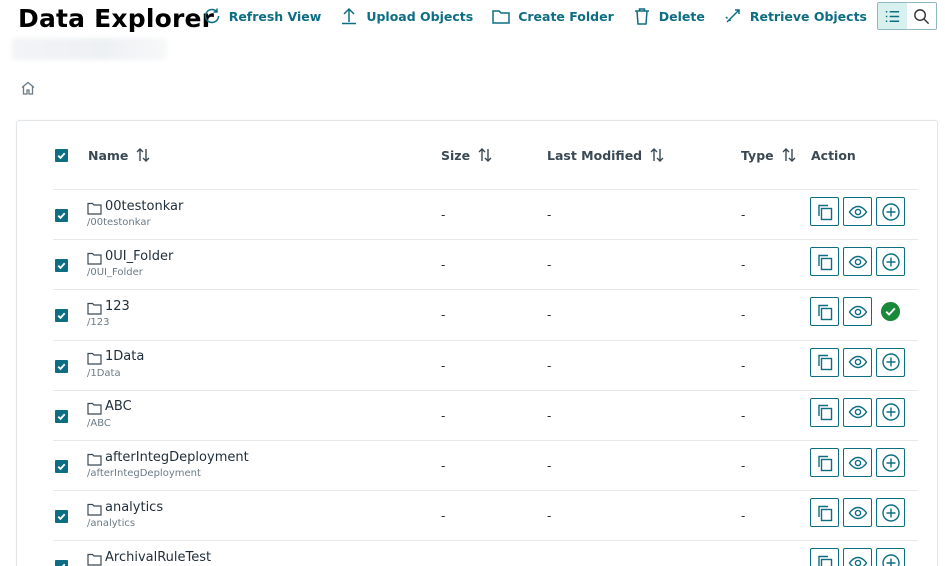  What do you see at coordinates (118, 406) in the screenshot?
I see `folder-name-link: ABC` at bounding box center [118, 406].